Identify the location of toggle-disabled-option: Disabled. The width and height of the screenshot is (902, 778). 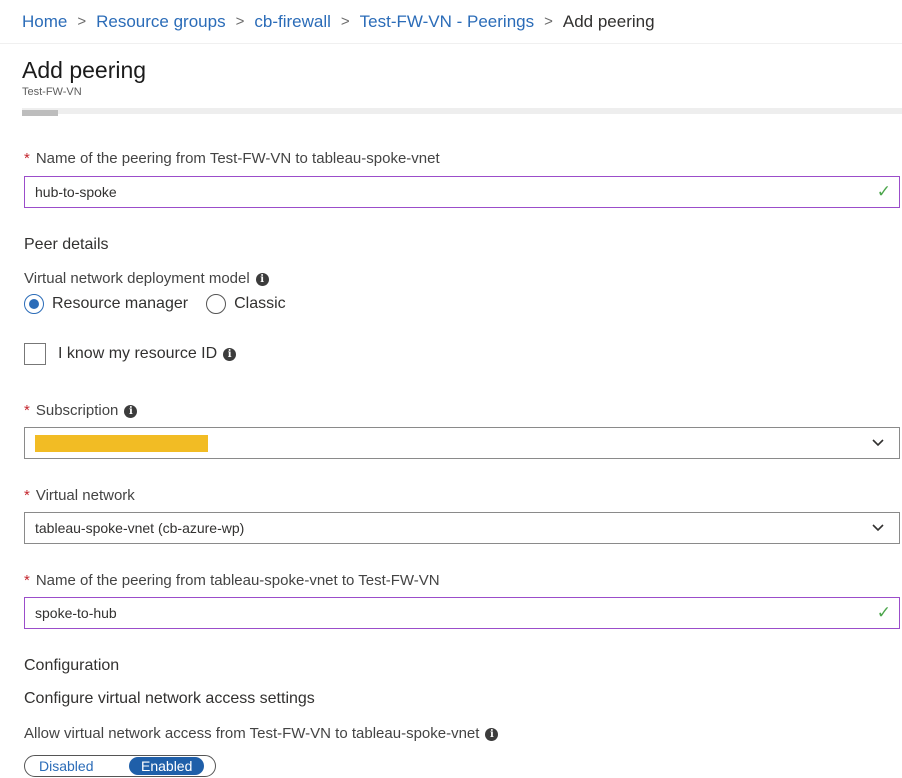
(76, 766).